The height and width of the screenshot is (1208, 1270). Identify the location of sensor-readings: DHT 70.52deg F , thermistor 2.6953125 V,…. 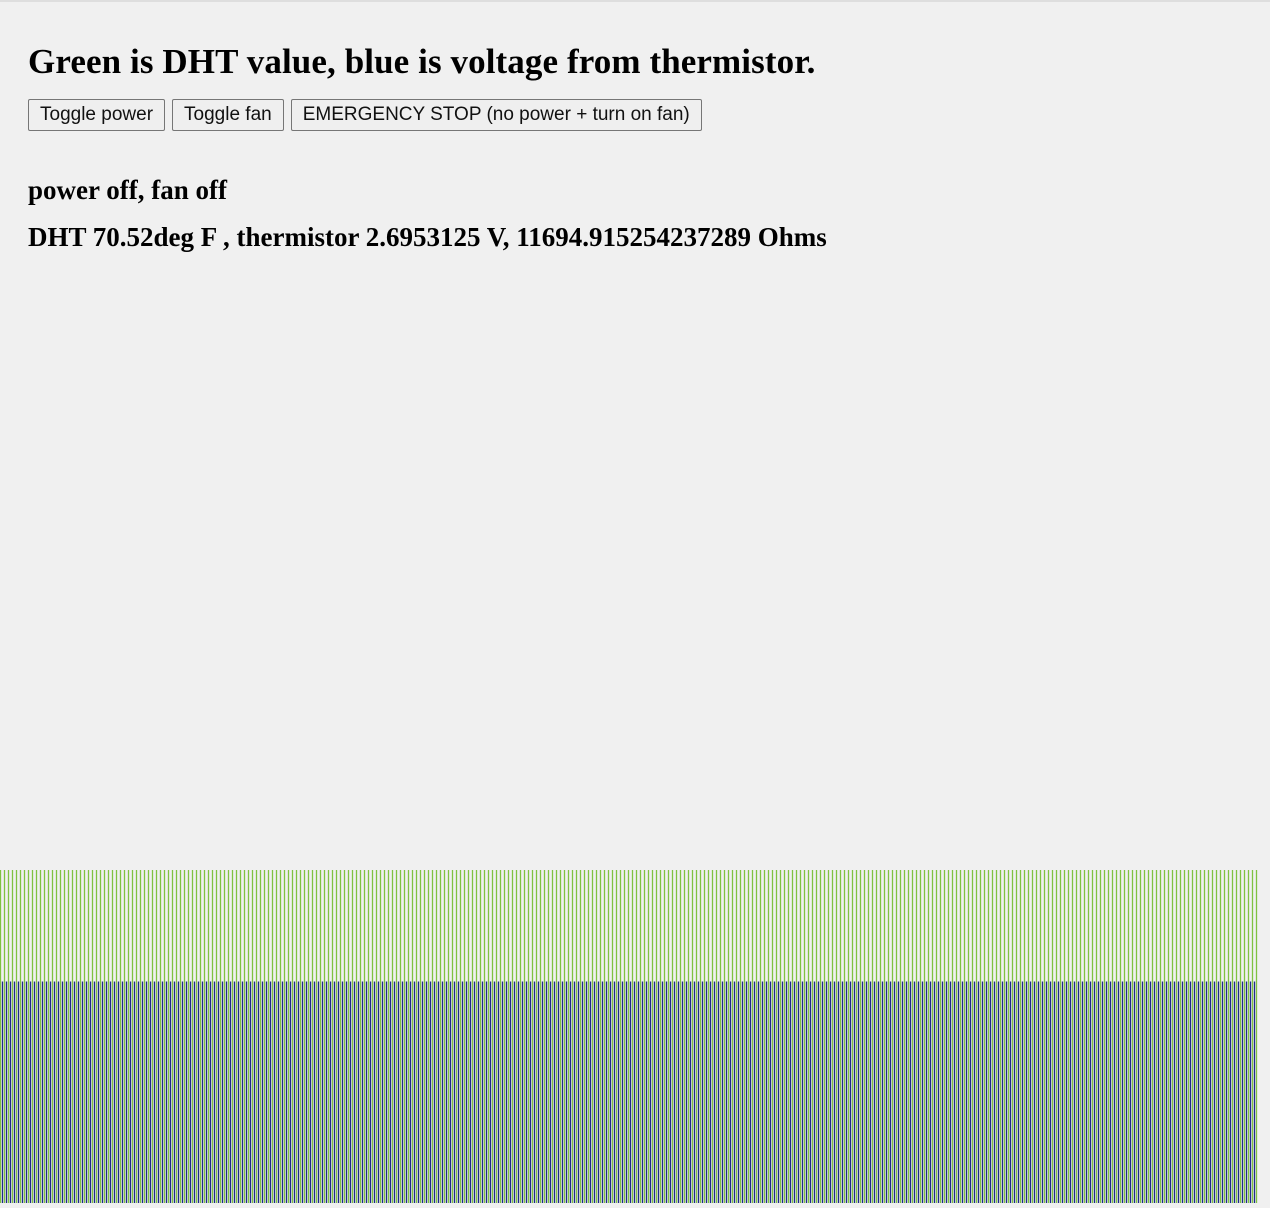
(427, 237).